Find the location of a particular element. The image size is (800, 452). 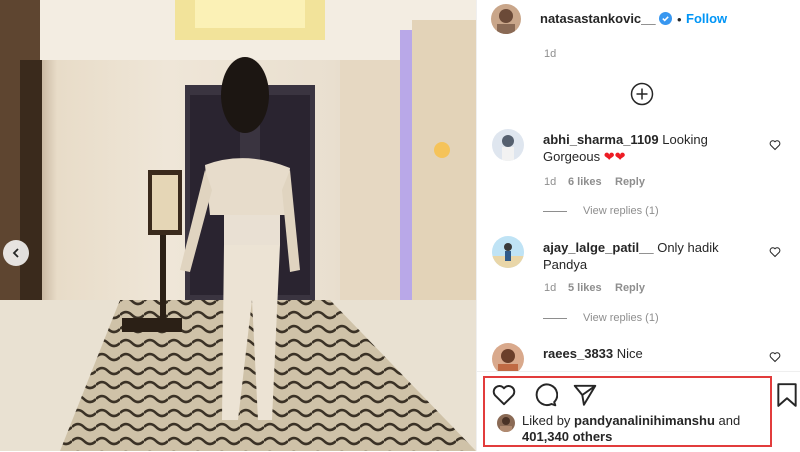

like-heart-icon is located at coordinates (504, 395).